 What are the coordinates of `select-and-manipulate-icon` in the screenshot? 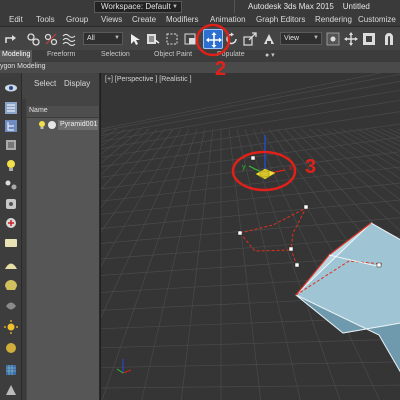 It's located at (351, 39).